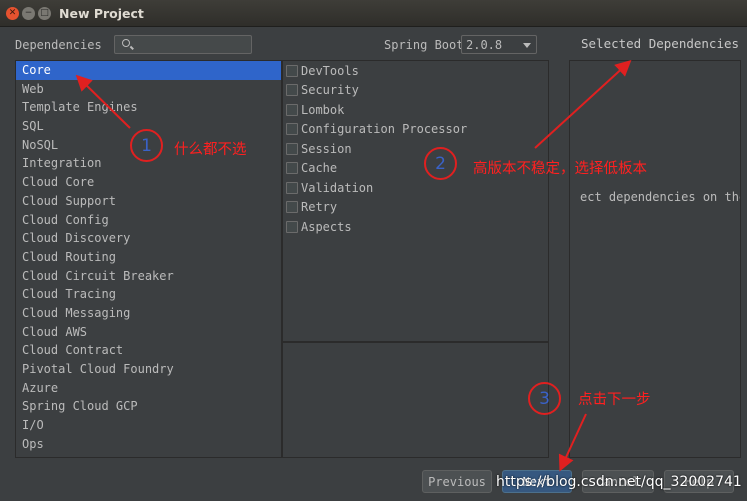  What do you see at coordinates (415, 400) in the screenshot?
I see `dependency-description` at bounding box center [415, 400].